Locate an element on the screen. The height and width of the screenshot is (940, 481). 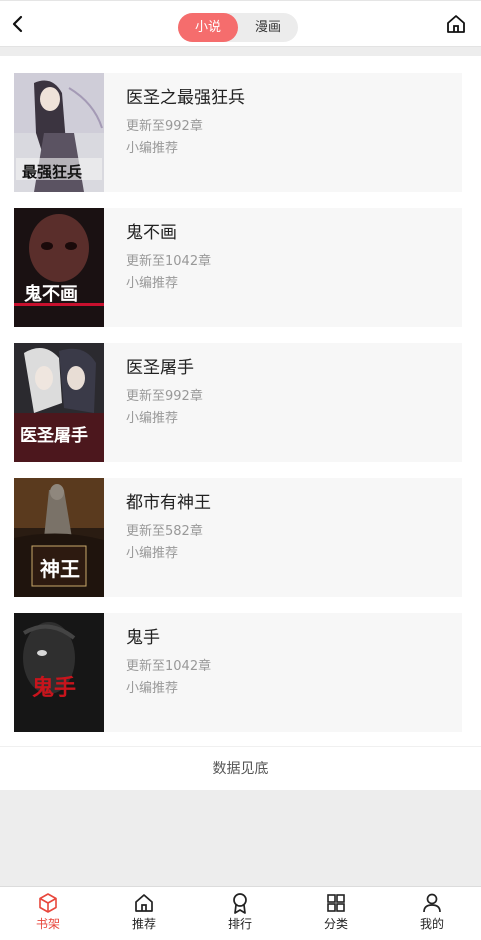
cover-title-text: 鬼手 is located at coordinates (54, 688).